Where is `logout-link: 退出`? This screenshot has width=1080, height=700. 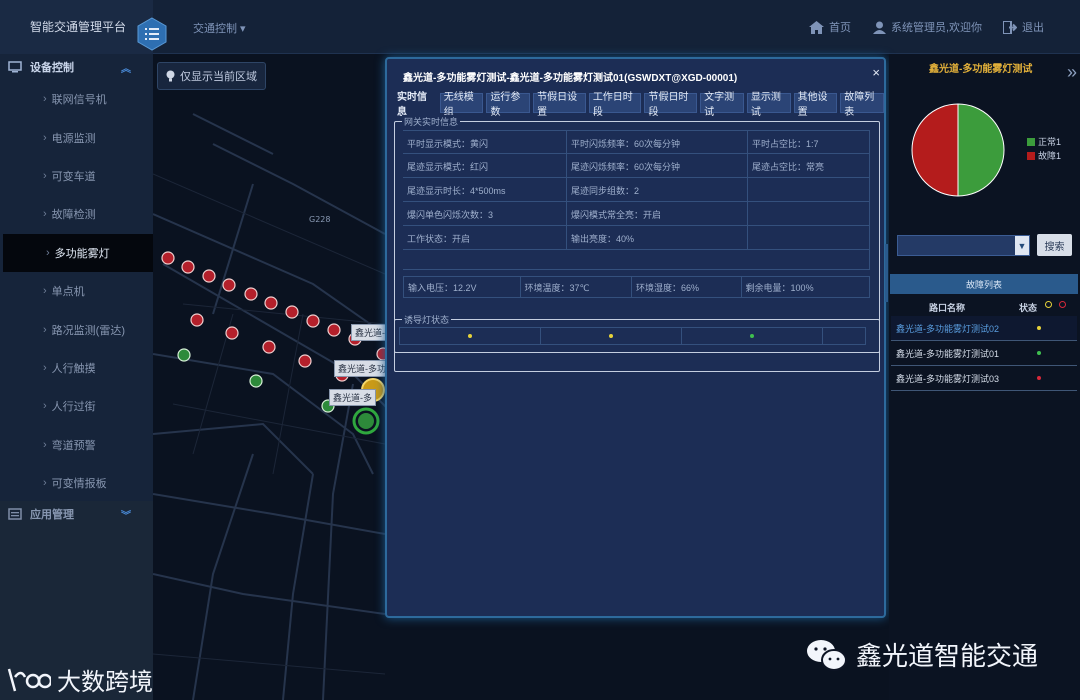 logout-link: 退出 is located at coordinates (1023, 27).